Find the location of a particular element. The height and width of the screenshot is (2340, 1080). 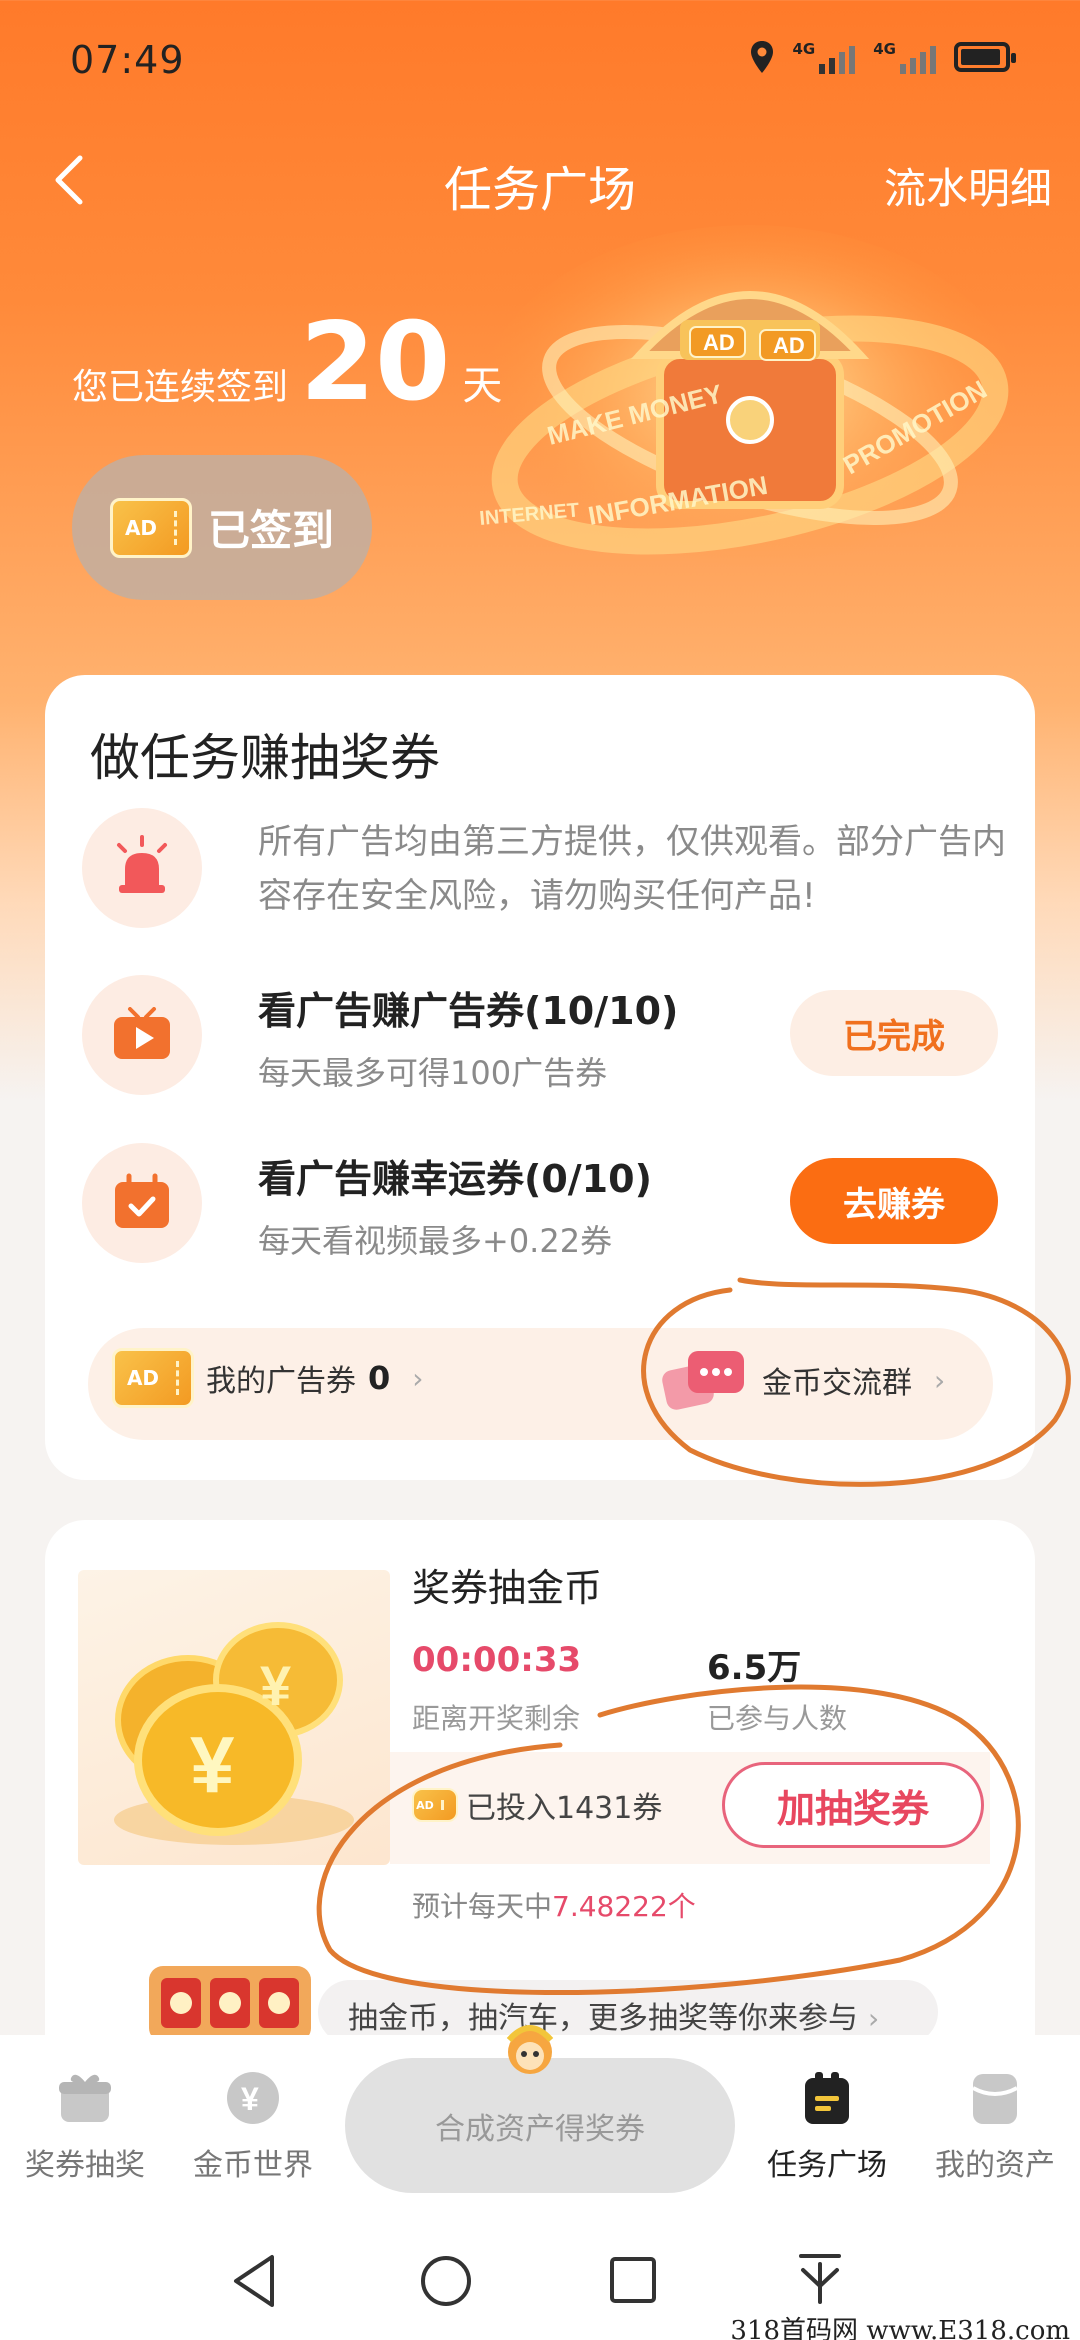

signed-in-button: AD 已签到 is located at coordinates (222, 527).